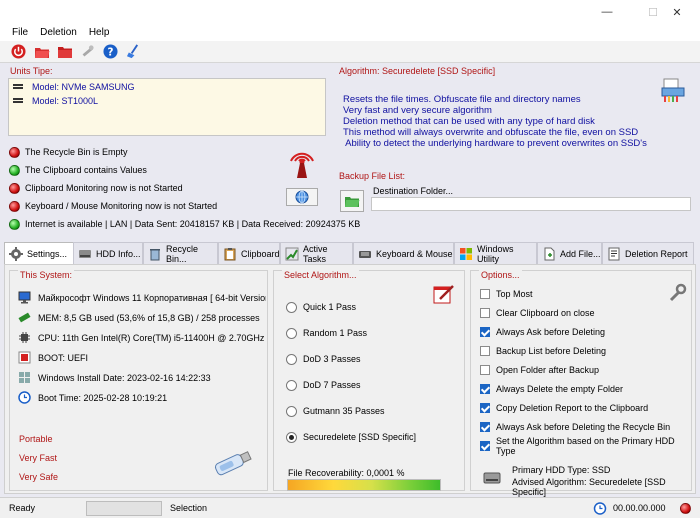  What do you see at coordinates (316, 253) in the screenshot?
I see `tab-active-tasks: Active Tasks` at bounding box center [316, 253].